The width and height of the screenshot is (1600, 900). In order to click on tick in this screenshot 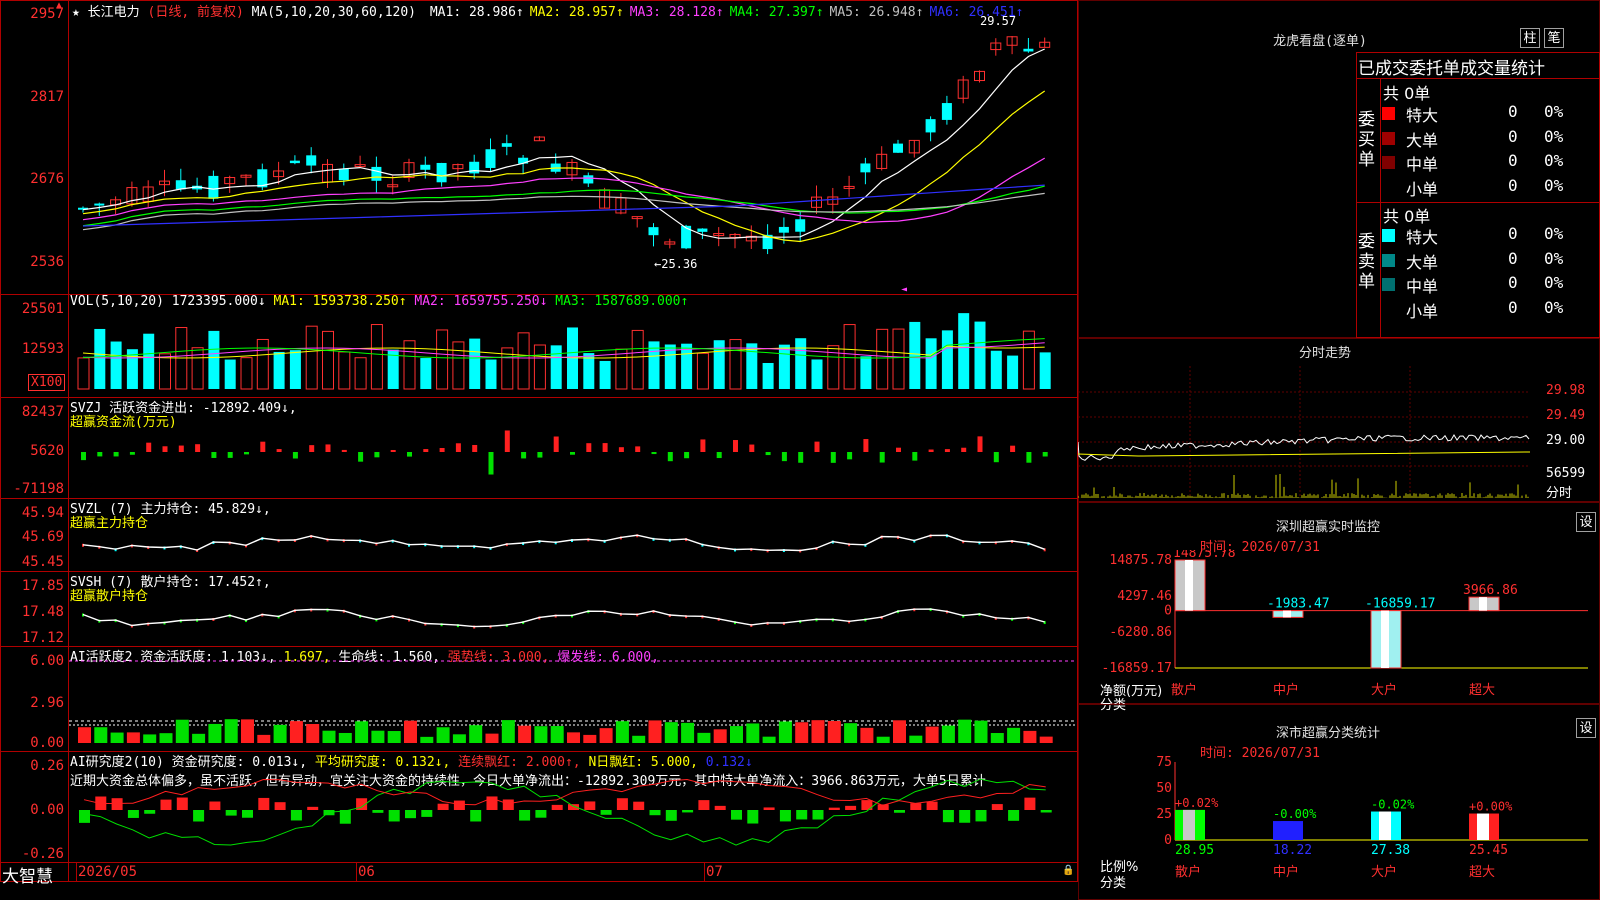, I will do `click(704, 872)`.